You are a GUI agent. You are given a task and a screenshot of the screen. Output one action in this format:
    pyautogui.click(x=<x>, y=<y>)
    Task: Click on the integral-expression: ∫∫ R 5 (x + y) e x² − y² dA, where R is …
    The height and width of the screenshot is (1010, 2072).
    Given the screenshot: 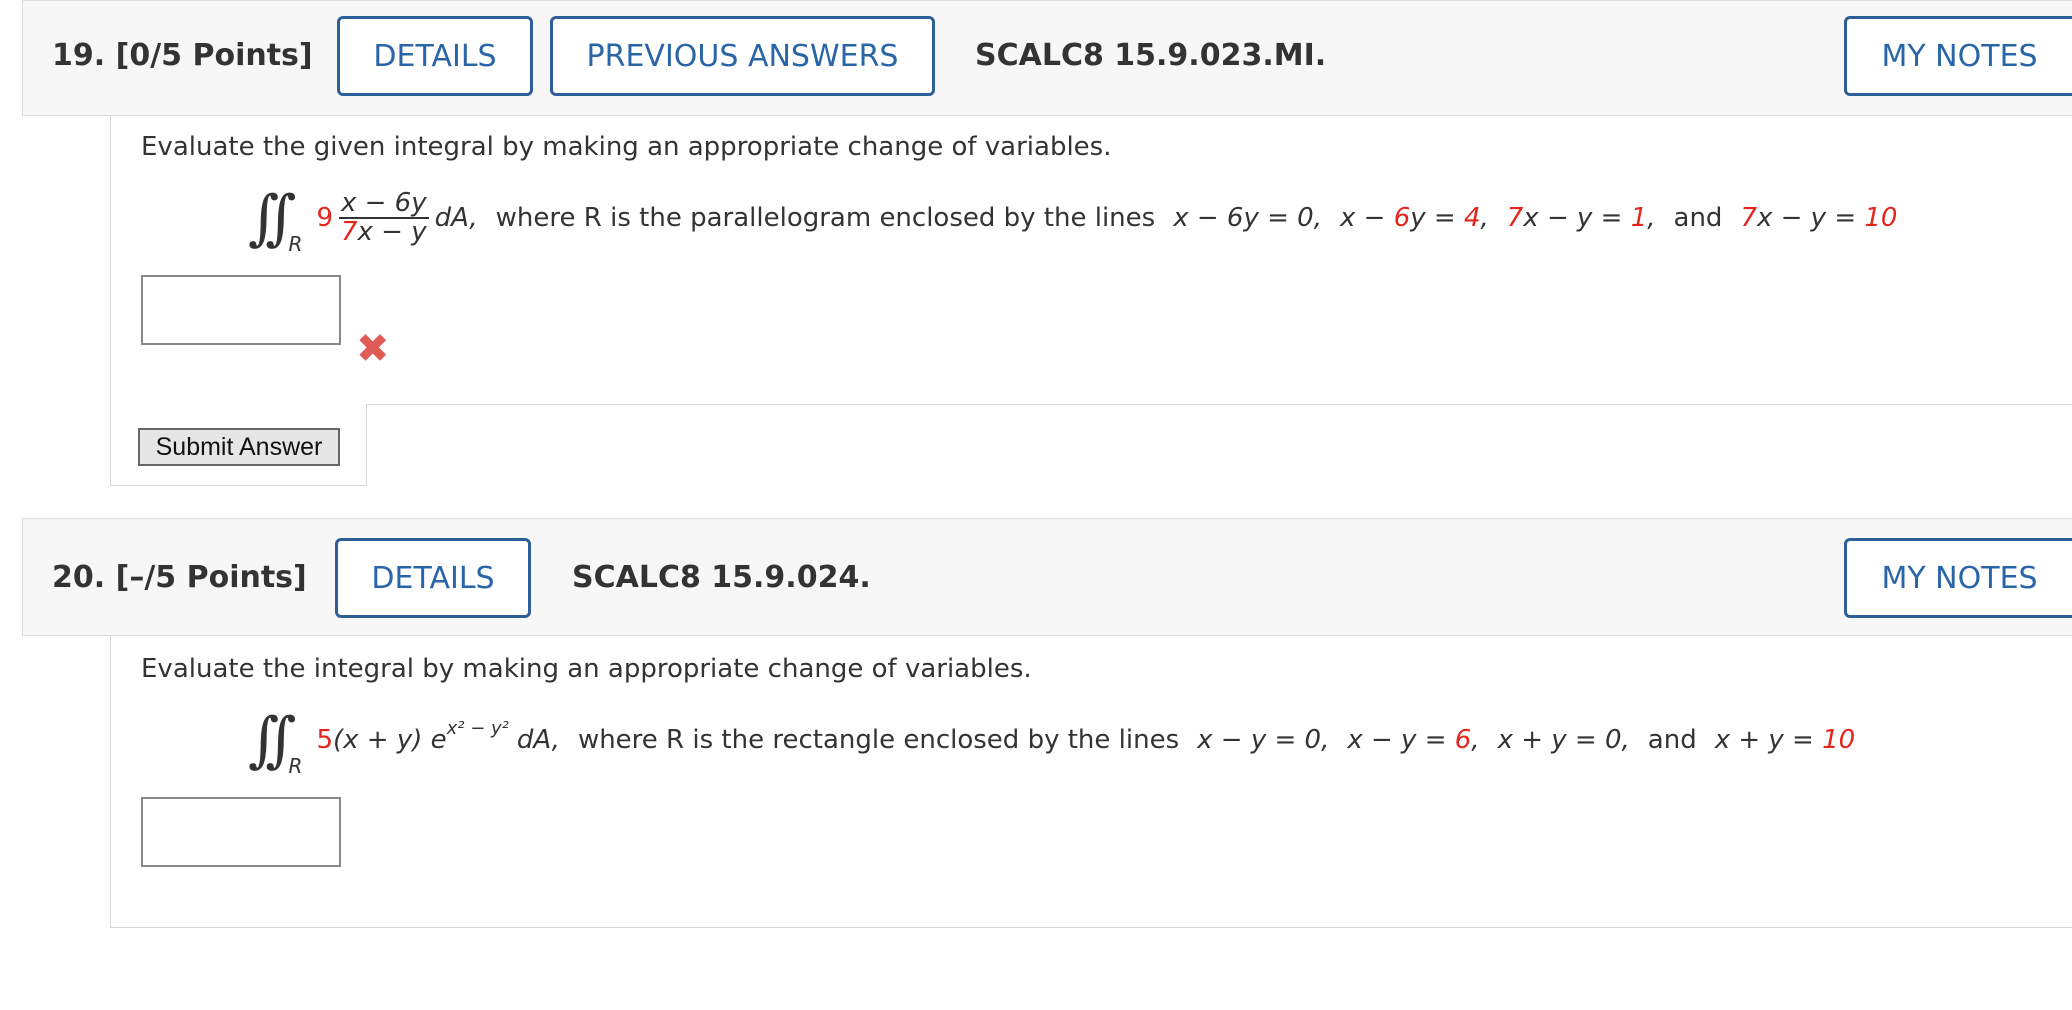 What is the action you would take?
    pyautogui.click(x=1051, y=740)
    